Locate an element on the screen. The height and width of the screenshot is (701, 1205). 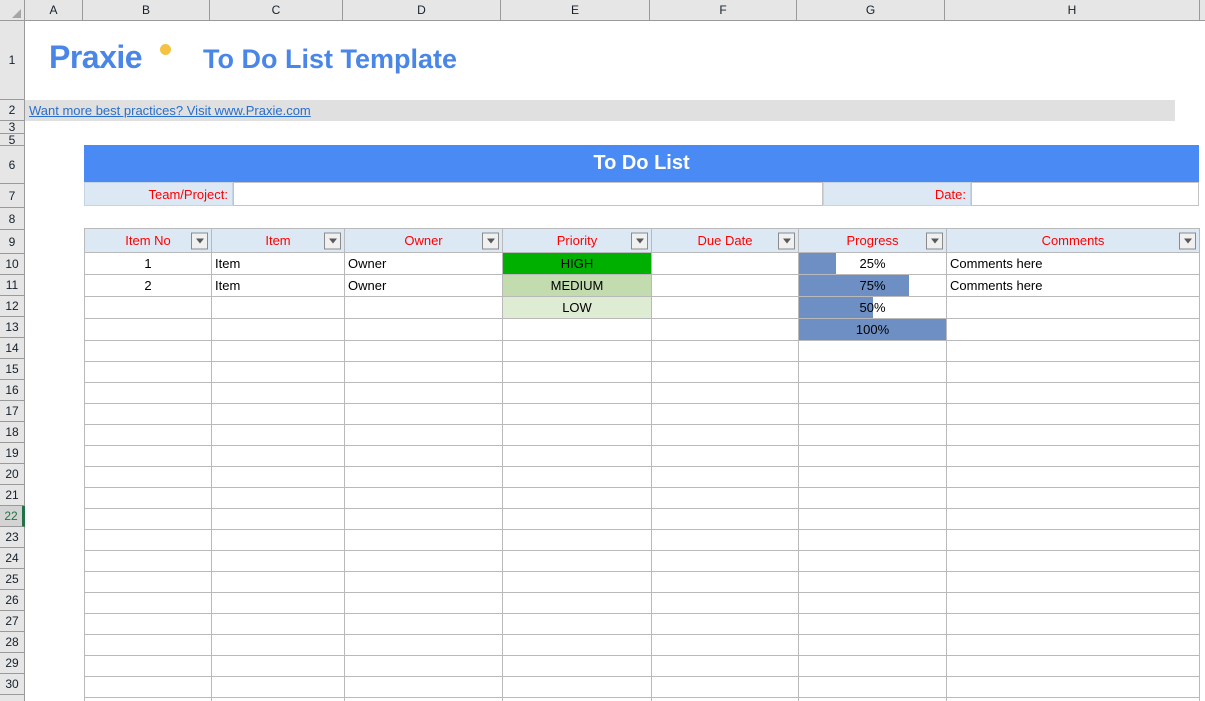
row-header-17: 17 is located at coordinates (12, 411).